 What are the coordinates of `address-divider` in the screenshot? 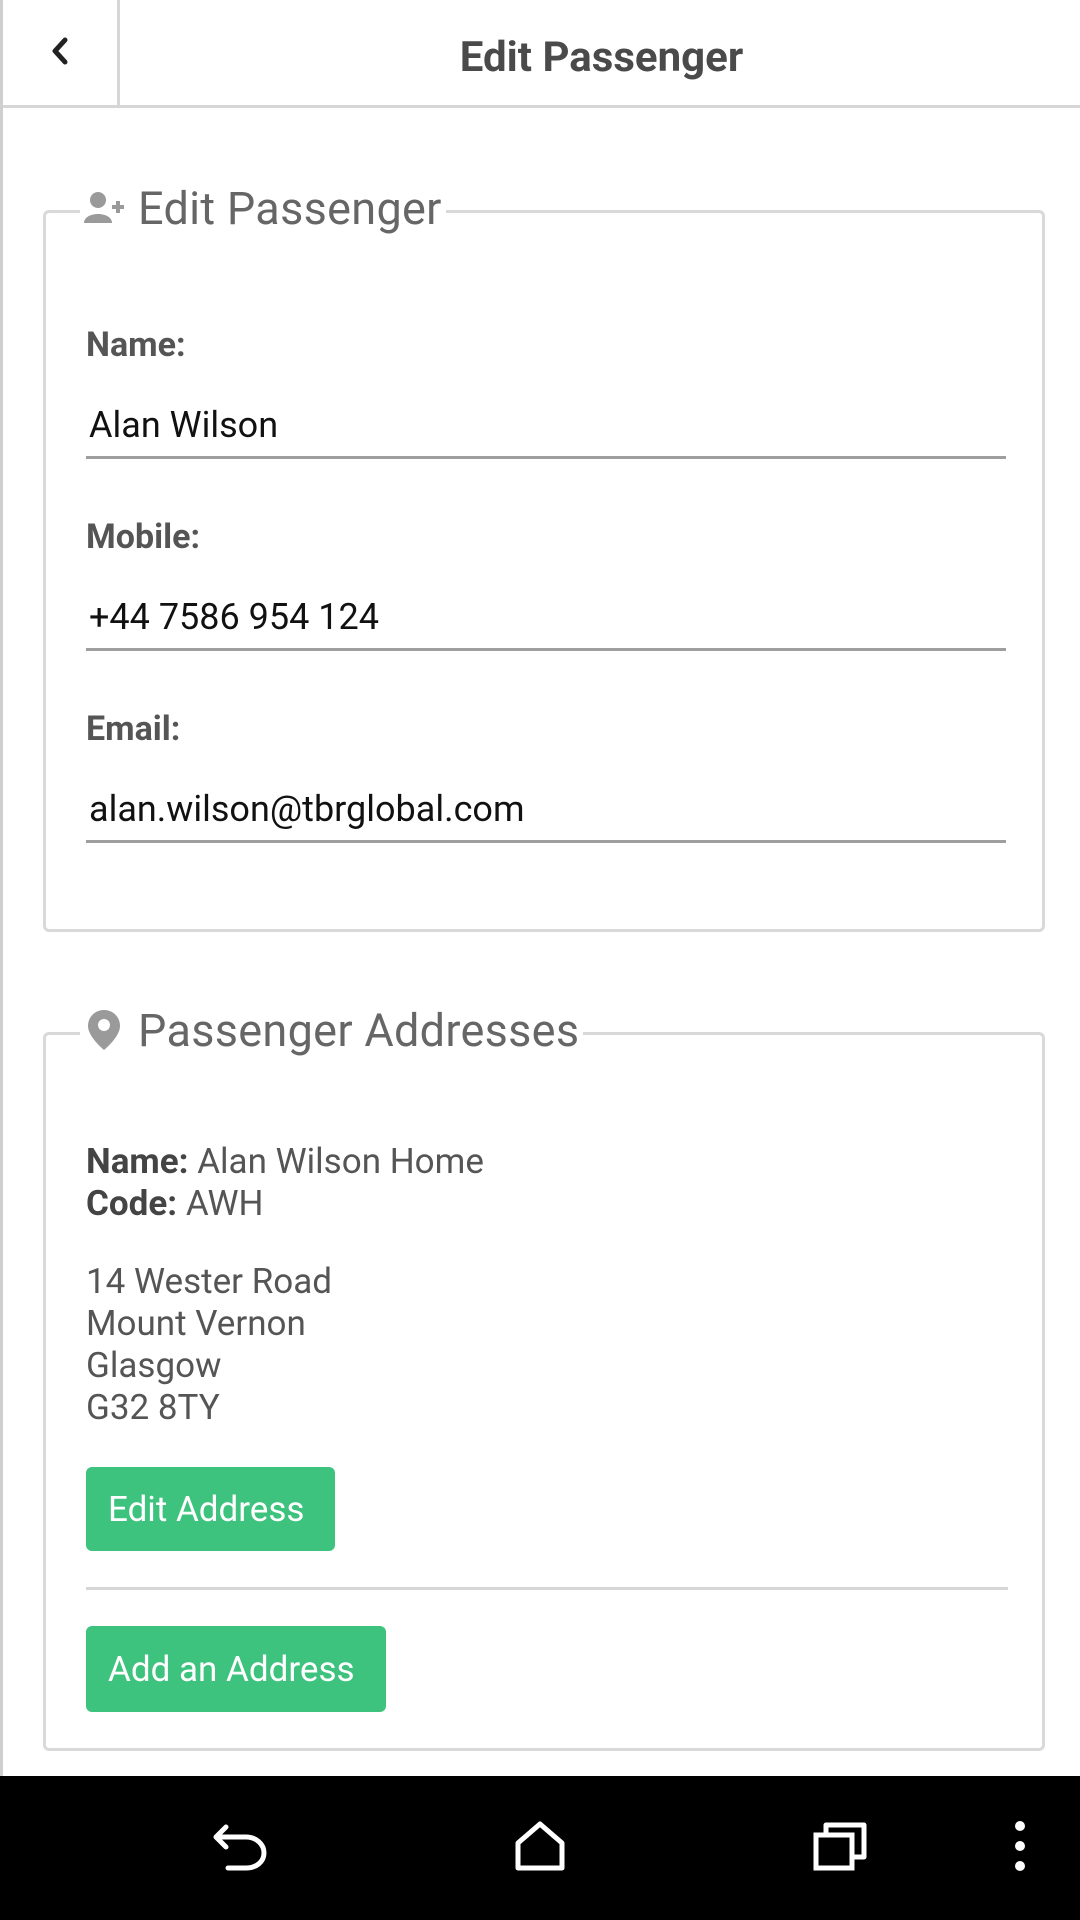 It's located at (547, 1588).